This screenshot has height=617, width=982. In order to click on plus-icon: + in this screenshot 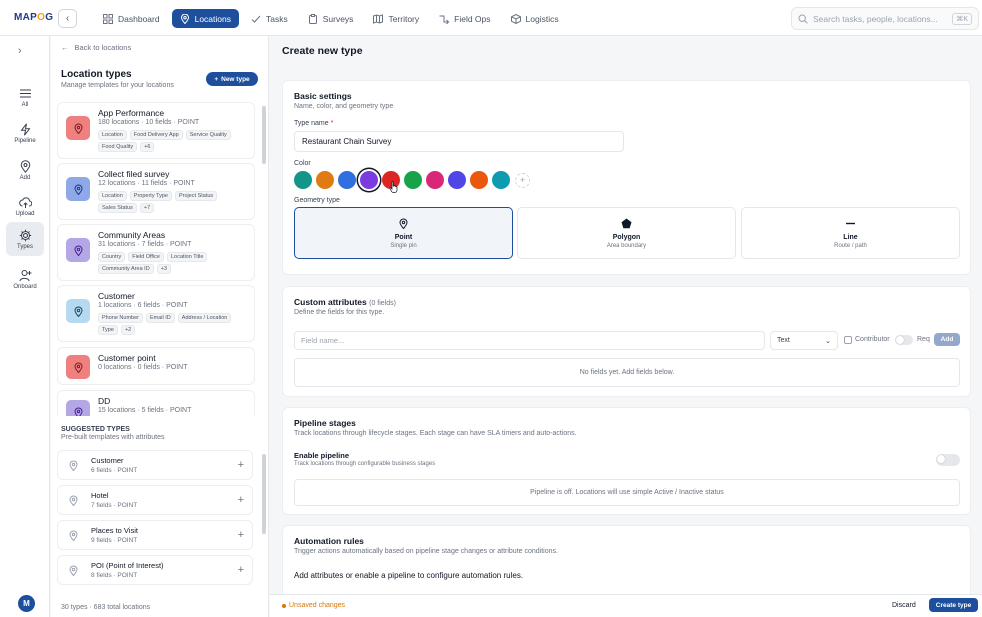, I will do `click(216, 79)`.